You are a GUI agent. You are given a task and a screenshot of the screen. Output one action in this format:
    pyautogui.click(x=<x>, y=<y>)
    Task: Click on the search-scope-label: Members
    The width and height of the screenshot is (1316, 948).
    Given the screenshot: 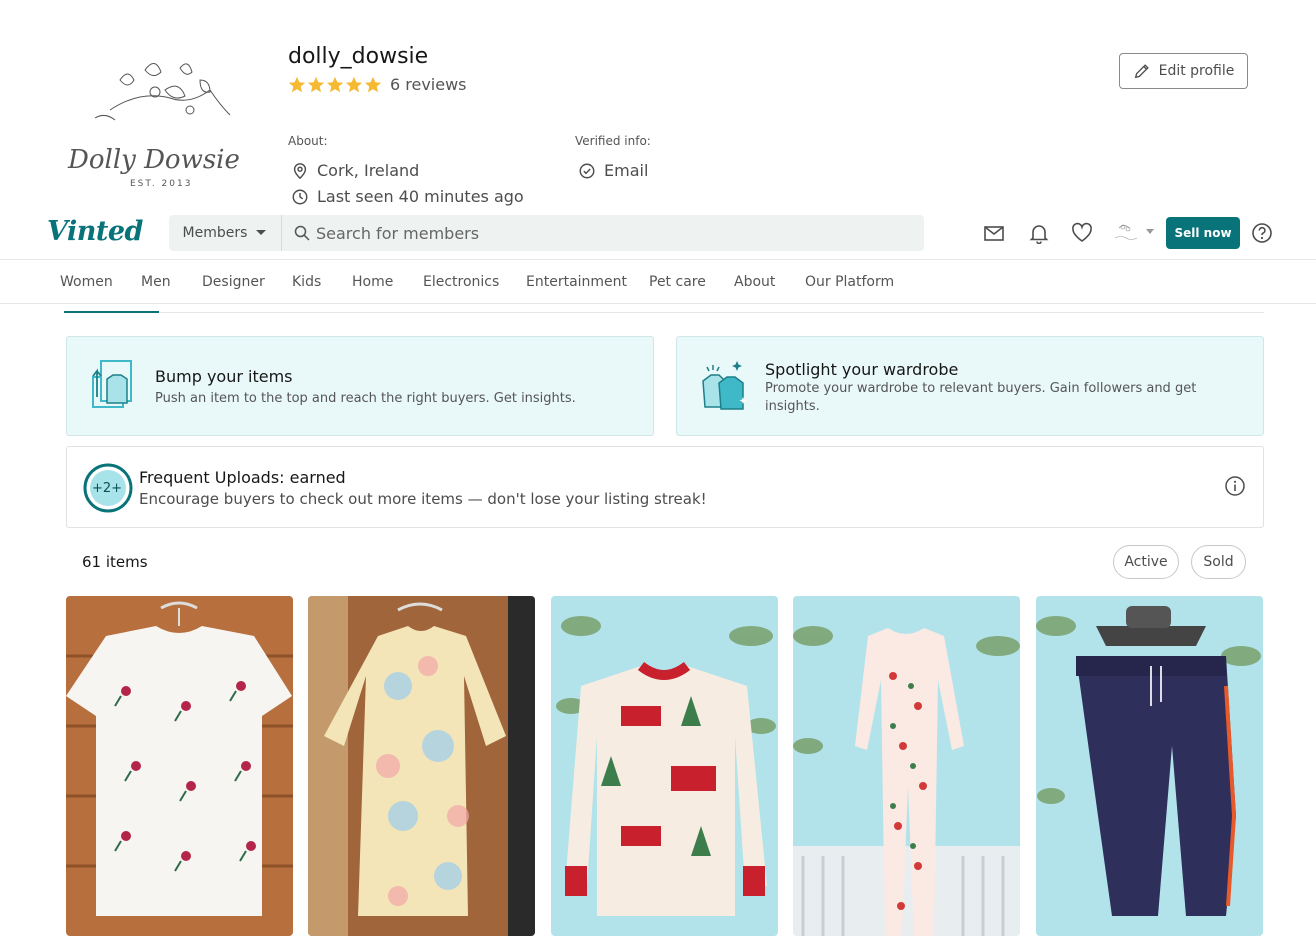 What is the action you would take?
    pyautogui.click(x=215, y=233)
    